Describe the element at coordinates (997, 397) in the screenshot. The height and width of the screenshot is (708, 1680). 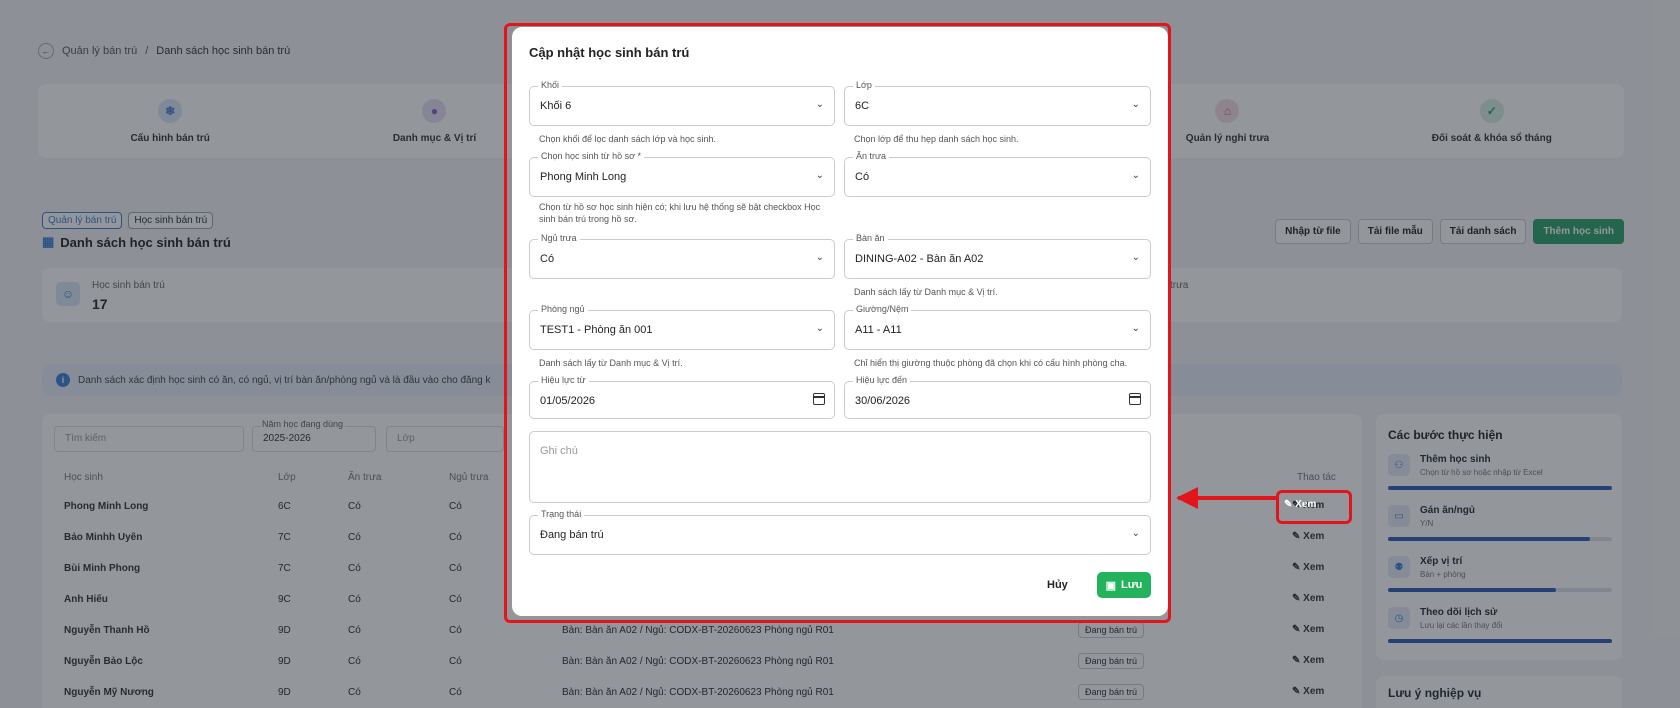
I see `valid-to-date: Hiệu lực đến 30/06/2026` at that location.